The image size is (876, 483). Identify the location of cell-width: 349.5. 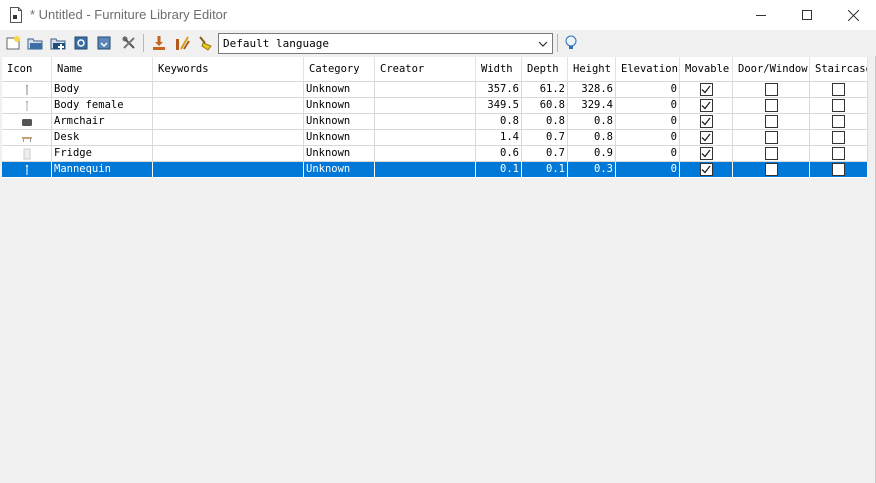
(499, 106).